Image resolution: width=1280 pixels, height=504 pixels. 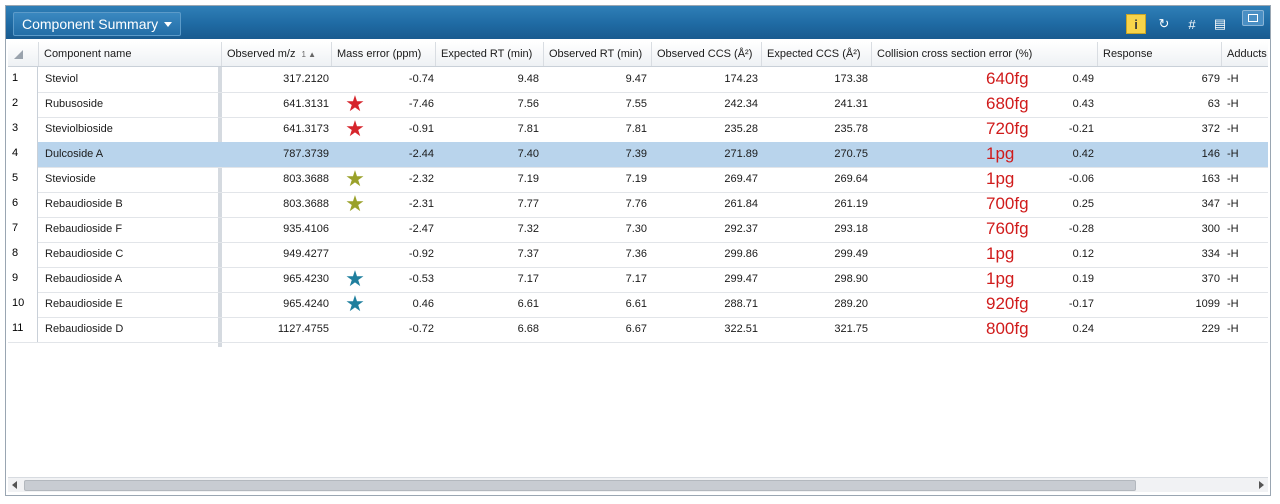 What do you see at coordinates (528, 279) in the screenshot?
I see `cell-expected-rt: 7.17` at bounding box center [528, 279].